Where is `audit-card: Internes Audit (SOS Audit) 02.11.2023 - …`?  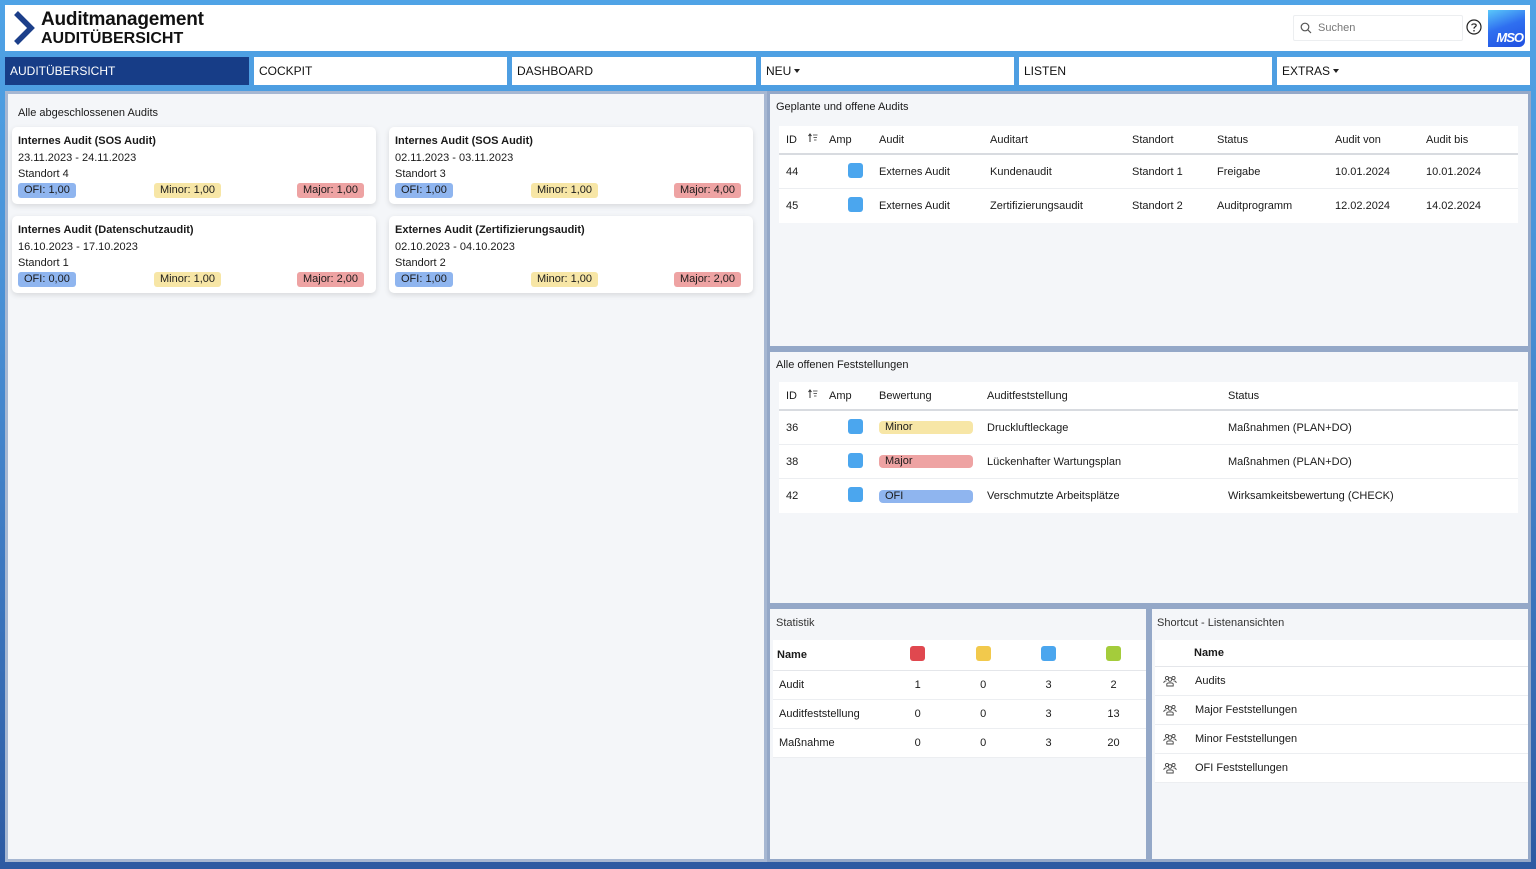 audit-card: Internes Audit (SOS Audit) 02.11.2023 - … is located at coordinates (571, 165).